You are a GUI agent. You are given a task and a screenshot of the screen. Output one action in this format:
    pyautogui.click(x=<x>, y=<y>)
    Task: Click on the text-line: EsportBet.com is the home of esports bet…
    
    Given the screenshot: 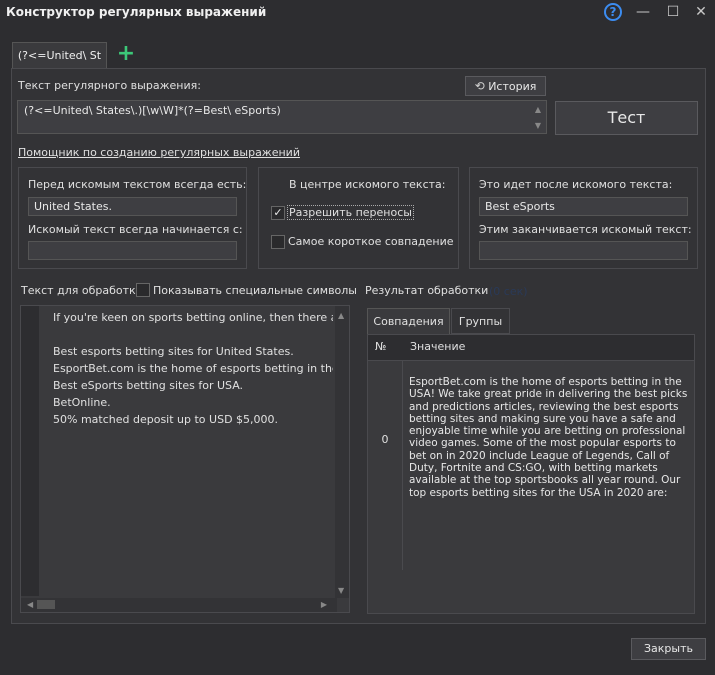 What is the action you would take?
    pyautogui.click(x=193, y=368)
    